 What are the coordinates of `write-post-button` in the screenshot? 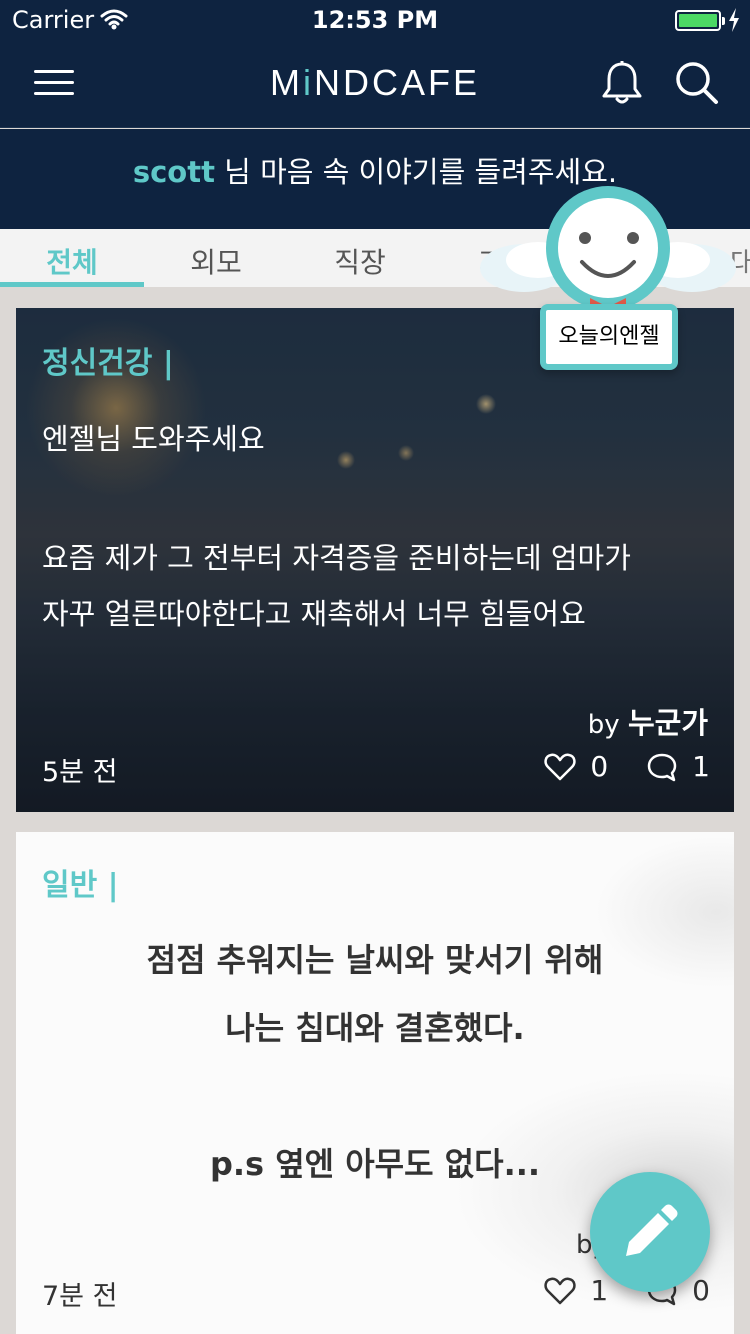 It's located at (650, 1232).